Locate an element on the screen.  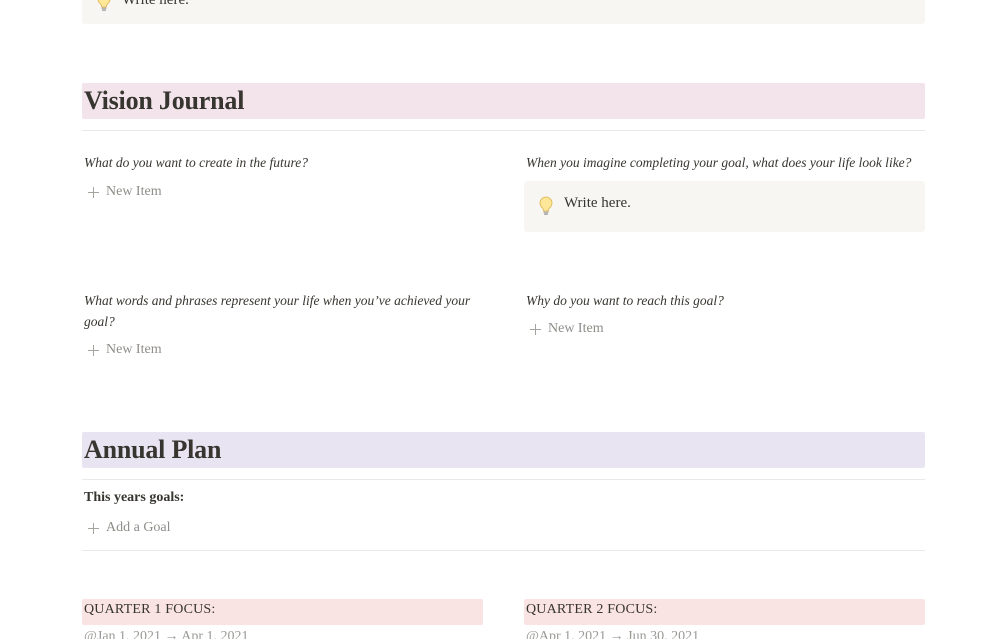
life-callout: Write here. is located at coordinates (724, 206).